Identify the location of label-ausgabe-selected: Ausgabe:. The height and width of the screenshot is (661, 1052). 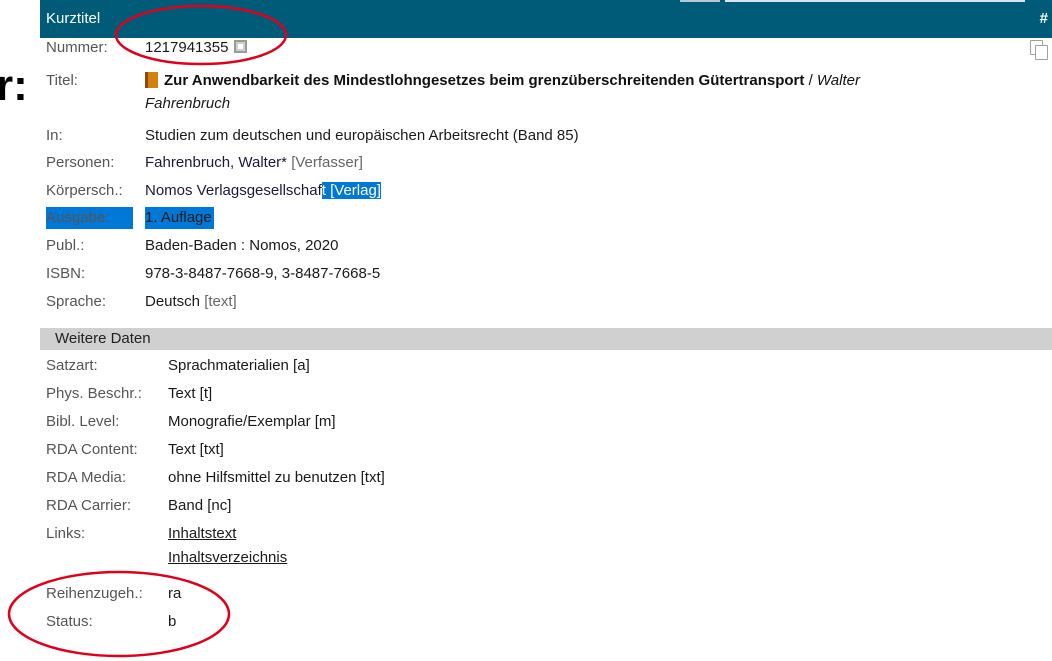
(90, 218).